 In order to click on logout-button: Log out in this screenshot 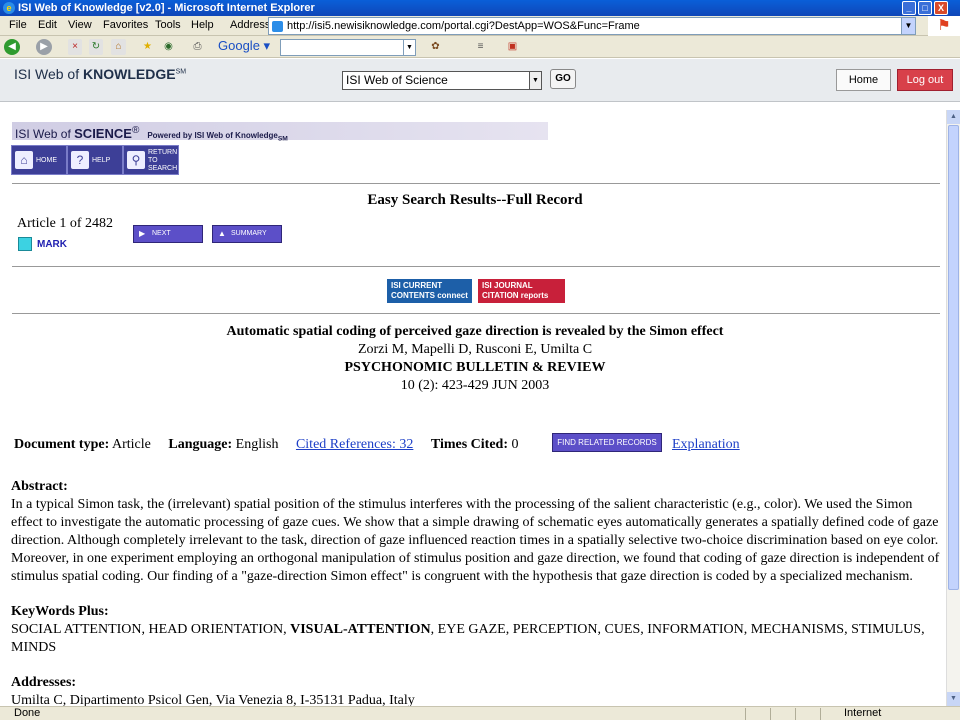, I will do `click(925, 80)`.